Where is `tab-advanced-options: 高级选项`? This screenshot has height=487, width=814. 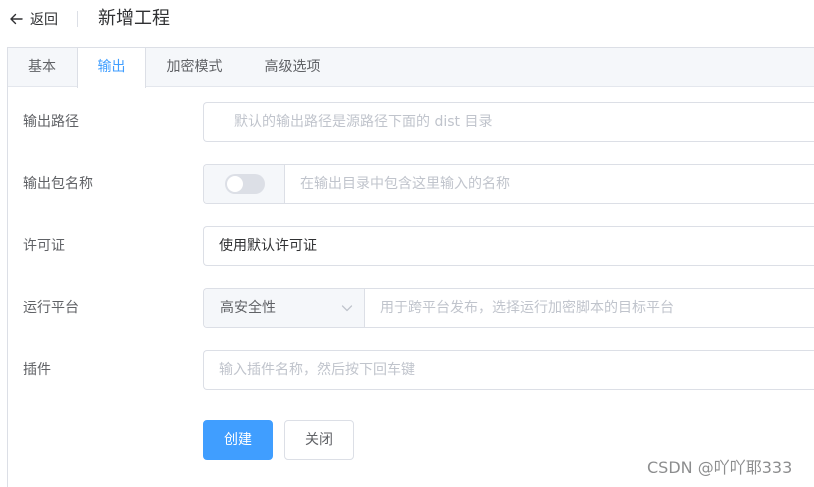
tab-advanced-options: 高级选项 is located at coordinates (293, 67).